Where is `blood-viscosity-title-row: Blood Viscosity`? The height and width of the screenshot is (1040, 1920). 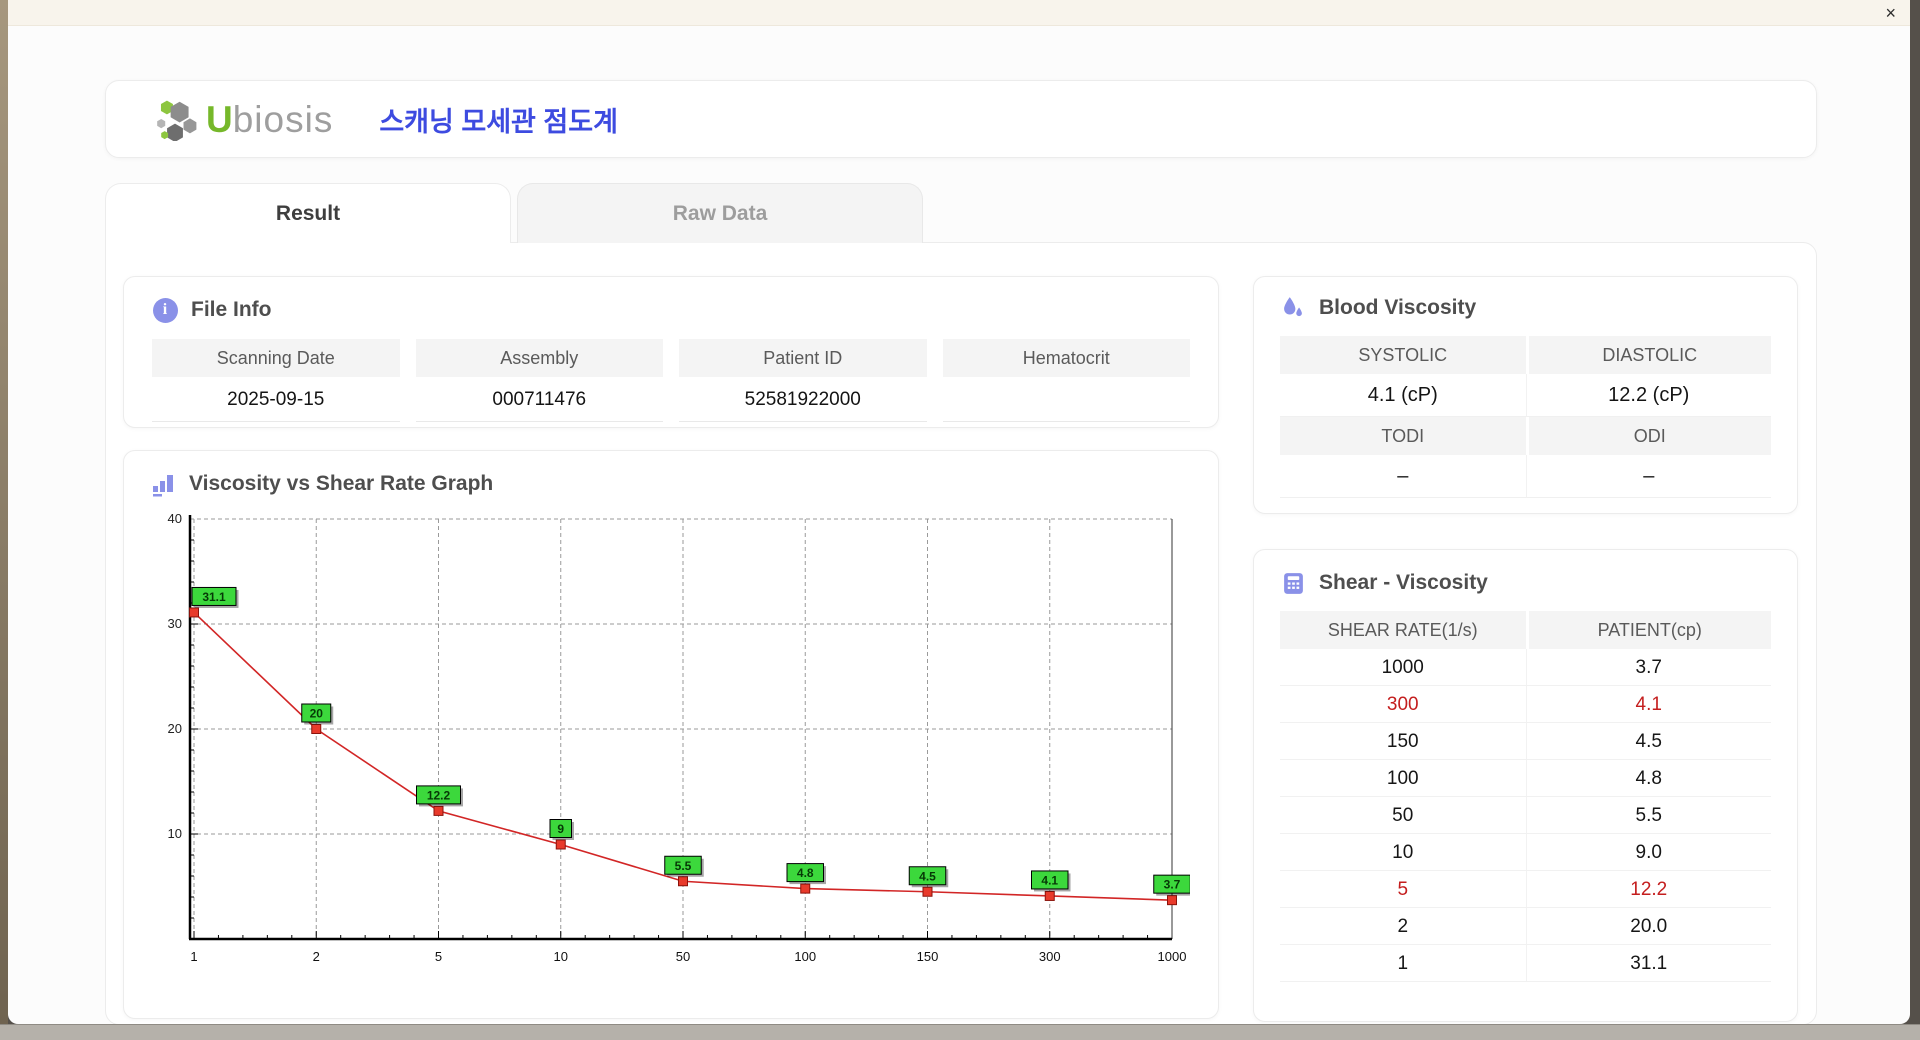 blood-viscosity-title-row: Blood Viscosity is located at coordinates (1525, 308).